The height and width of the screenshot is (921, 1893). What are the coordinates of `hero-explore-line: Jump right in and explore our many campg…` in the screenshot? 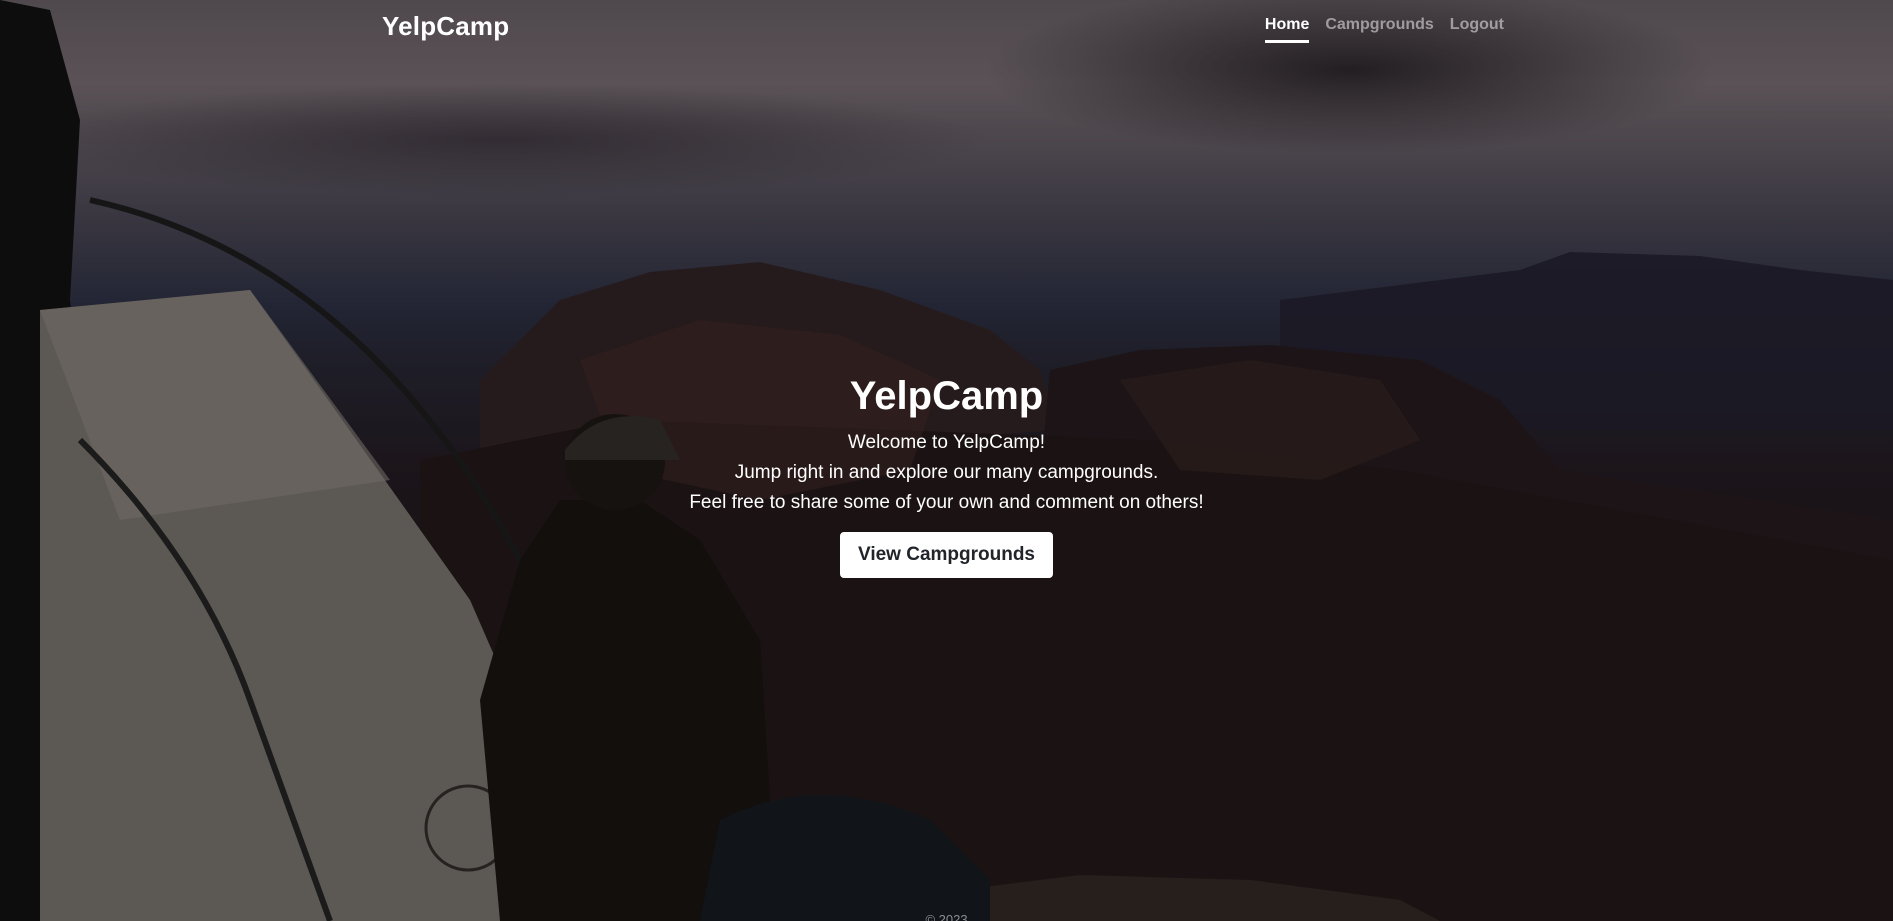 It's located at (946, 472).